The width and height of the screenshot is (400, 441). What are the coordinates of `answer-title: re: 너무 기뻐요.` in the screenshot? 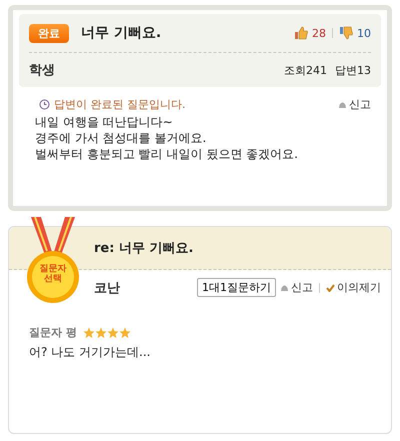 It's located at (144, 248).